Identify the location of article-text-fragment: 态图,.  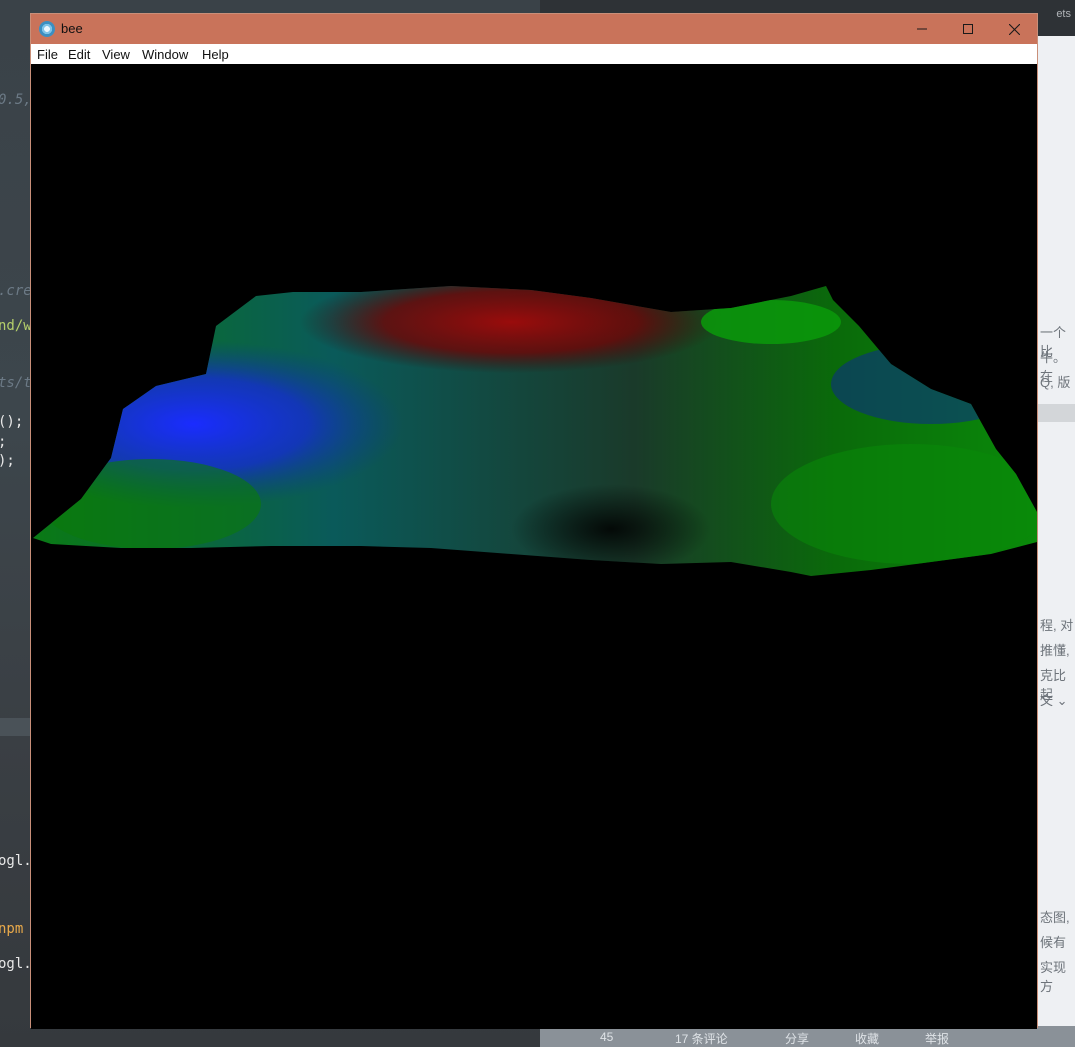
(1055, 917).